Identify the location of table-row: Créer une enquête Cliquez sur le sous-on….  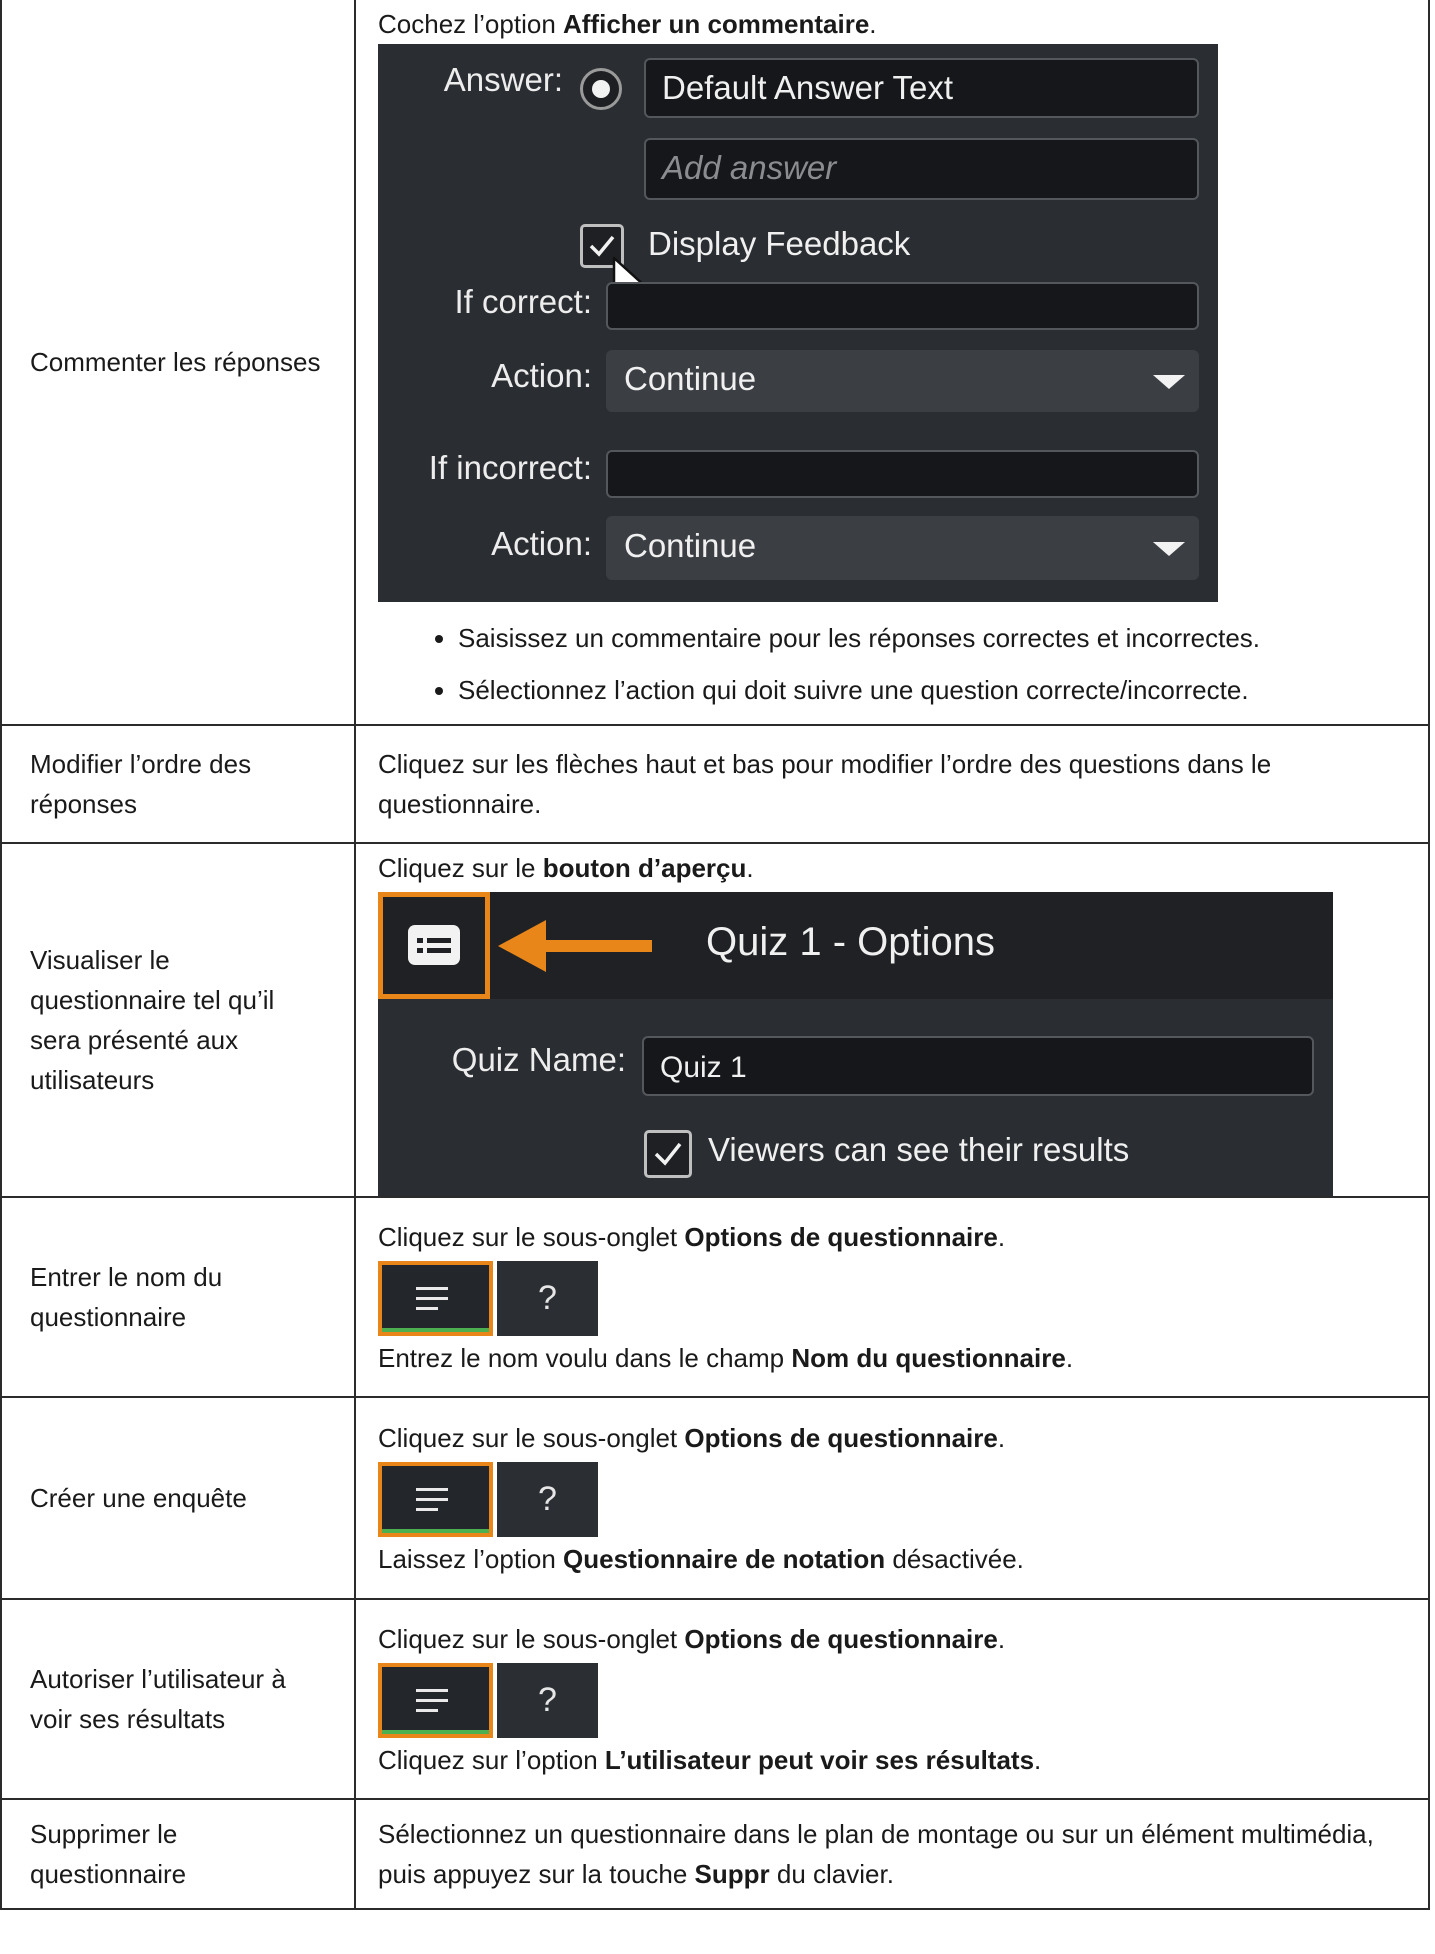
(715, 1498).